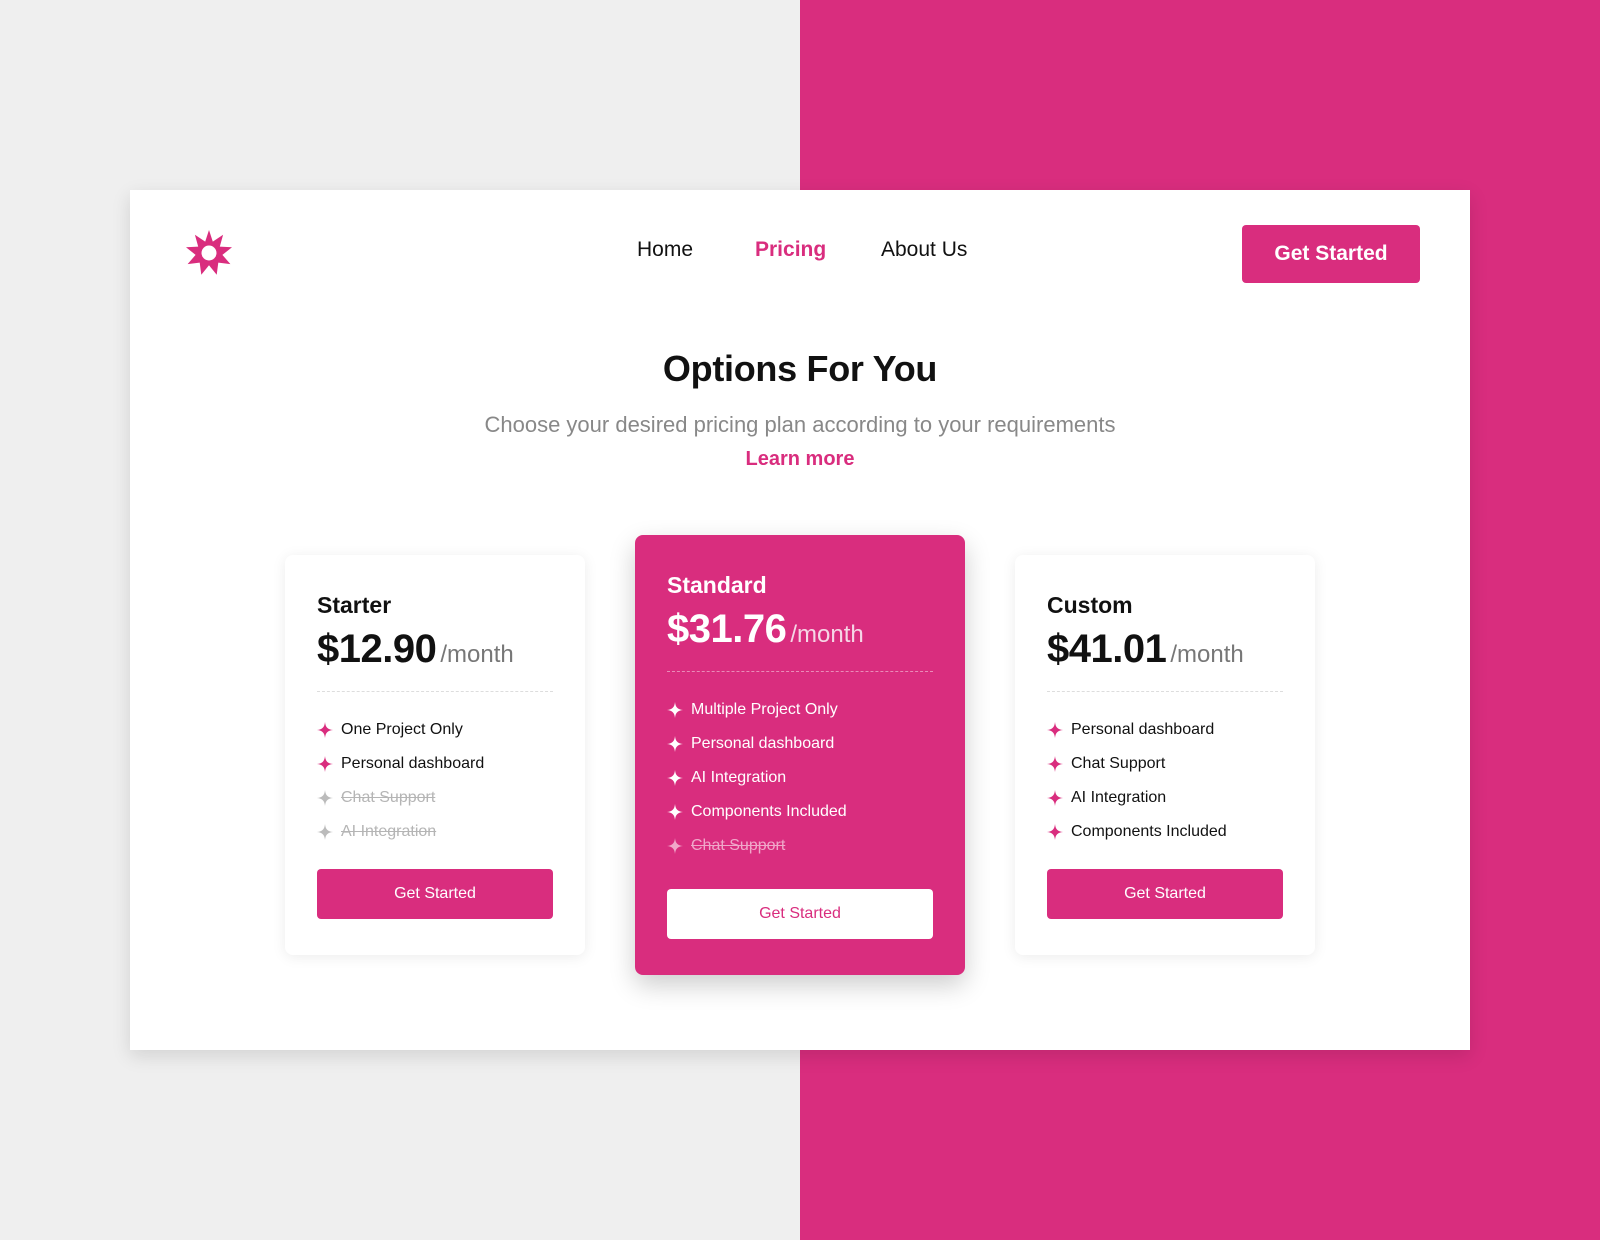 This screenshot has width=1600, height=1240. I want to click on feature-item: Multiple Project Only, so click(757, 710).